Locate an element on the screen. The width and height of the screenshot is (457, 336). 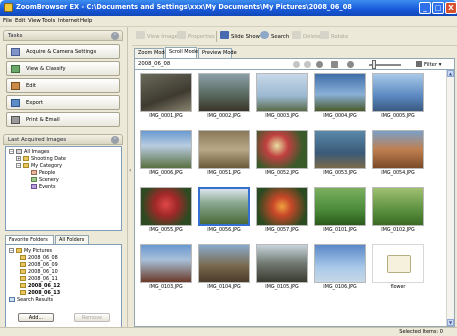
edit-button: Edit is located at coordinates (63, 85).